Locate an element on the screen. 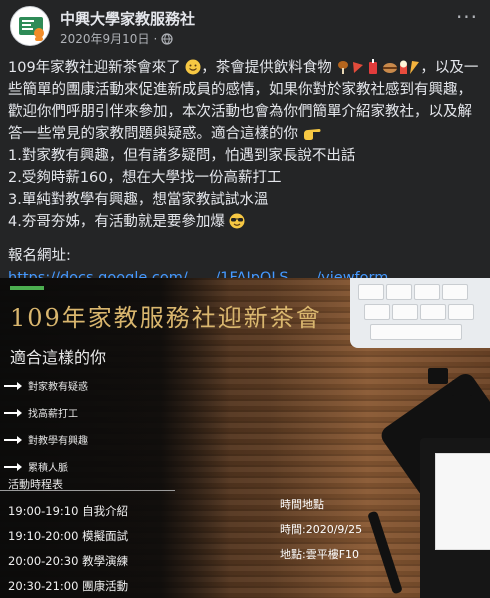  more-options-button: ··· is located at coordinates (467, 18).